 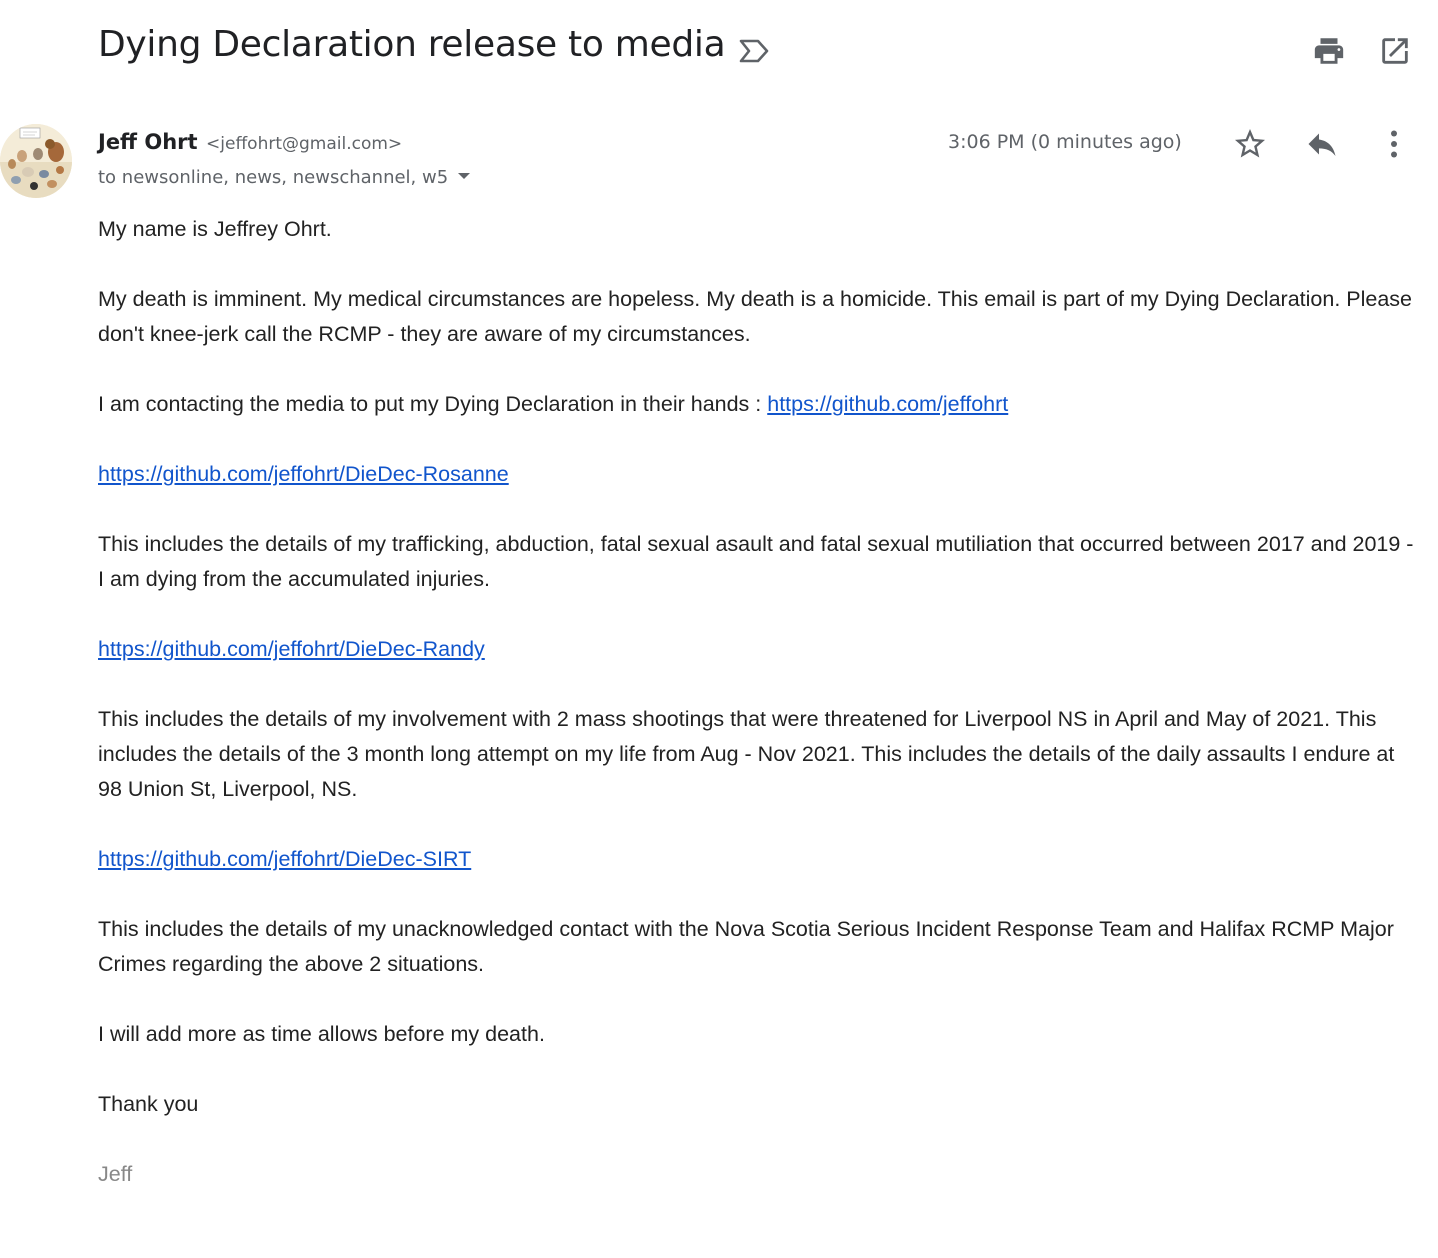 I want to click on body-paragraph: https://github.com/jeffohrt/DieDec-SIRT, so click(x=758, y=859).